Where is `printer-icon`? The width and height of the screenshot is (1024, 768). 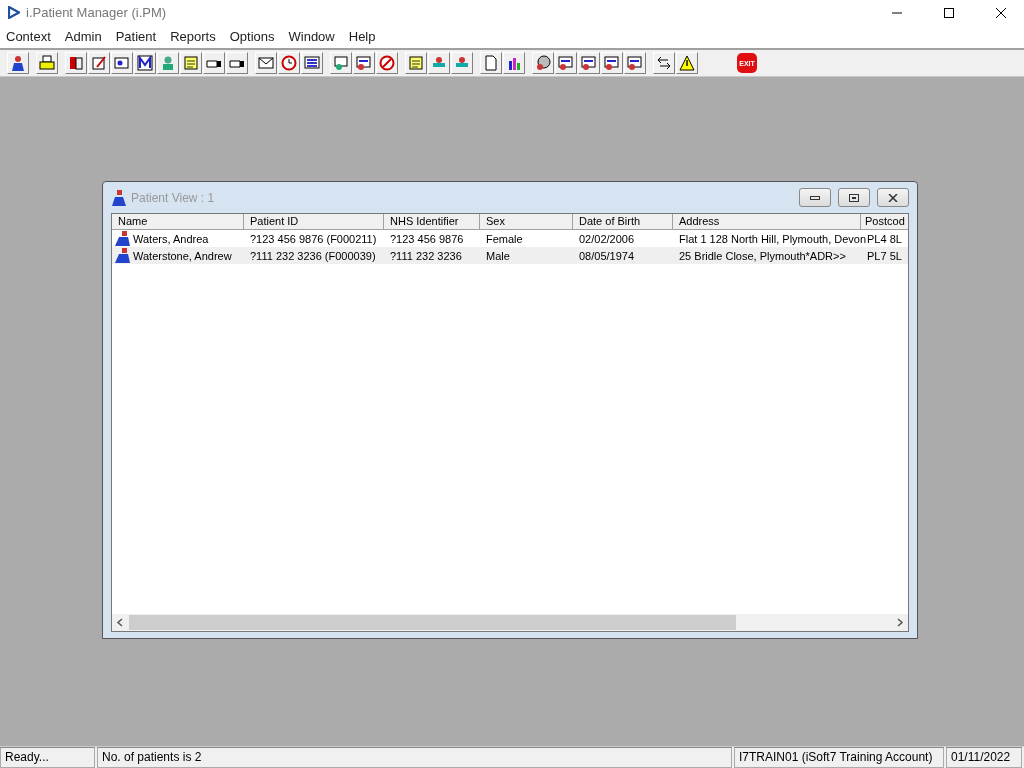
printer-icon is located at coordinates (47, 63).